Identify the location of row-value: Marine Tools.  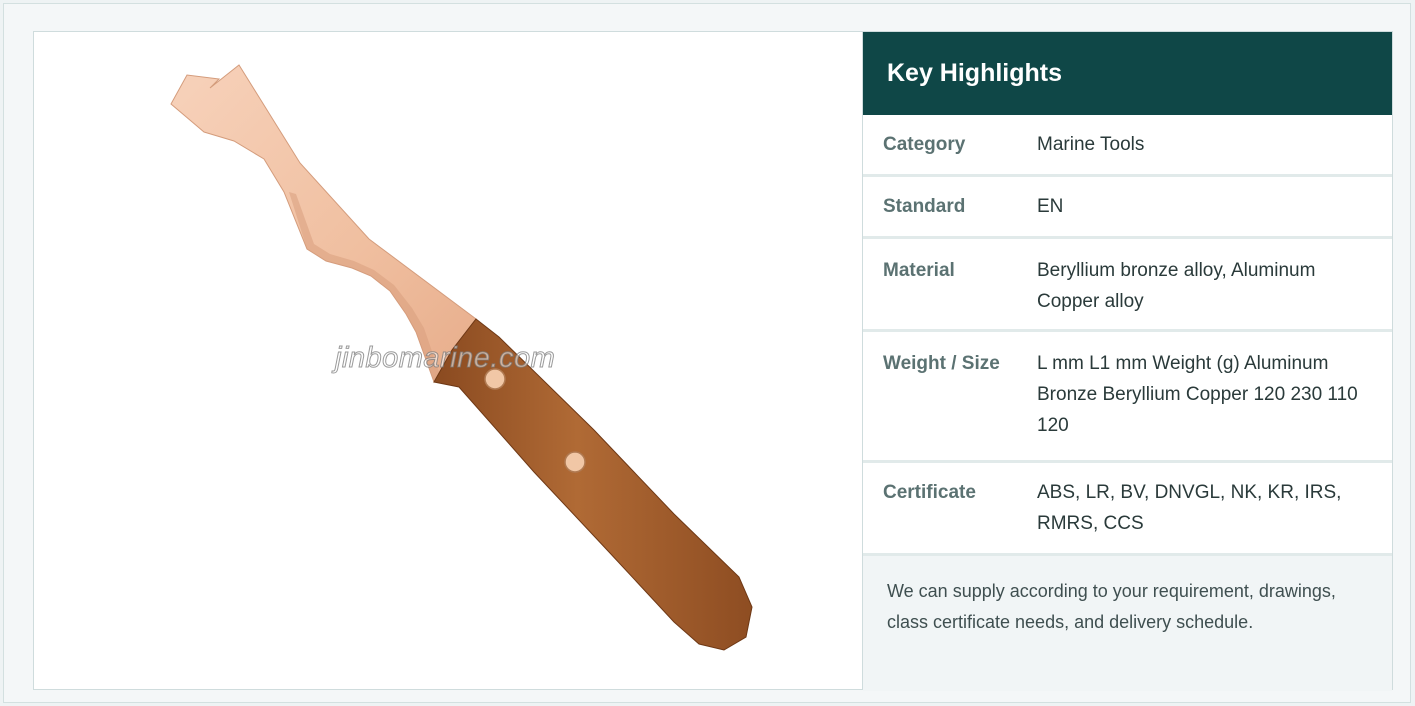
(1091, 144).